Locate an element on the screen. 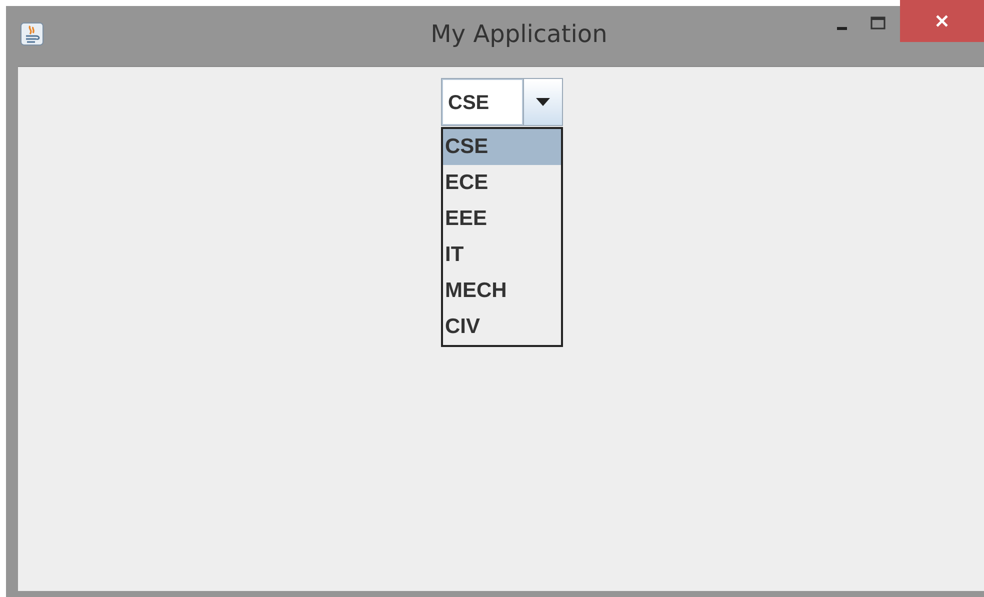 This screenshot has width=984, height=597. close-icon is located at coordinates (942, 21).